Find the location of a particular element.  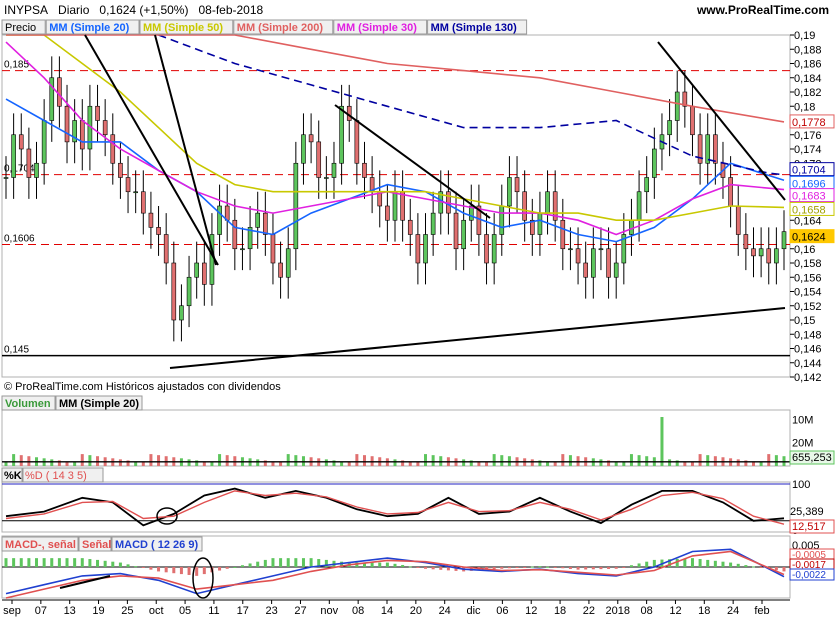

price-tick-label: 0,174 is located at coordinates (808, 150).